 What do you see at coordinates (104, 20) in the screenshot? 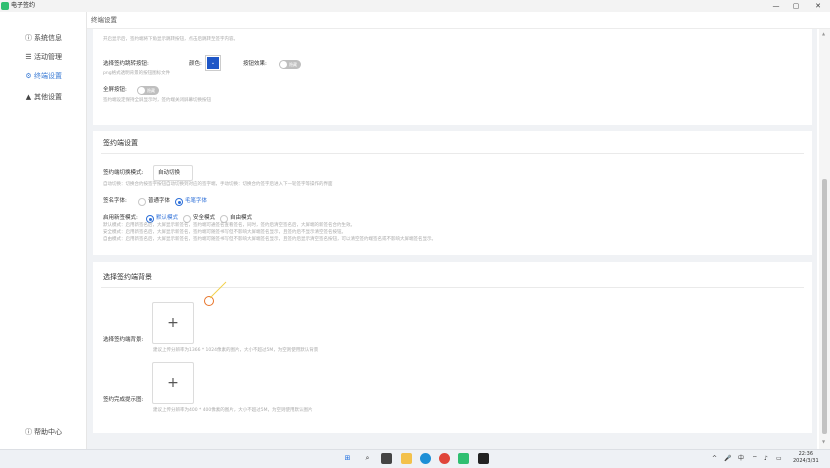
I see `page-title: 终端设置` at bounding box center [104, 20].